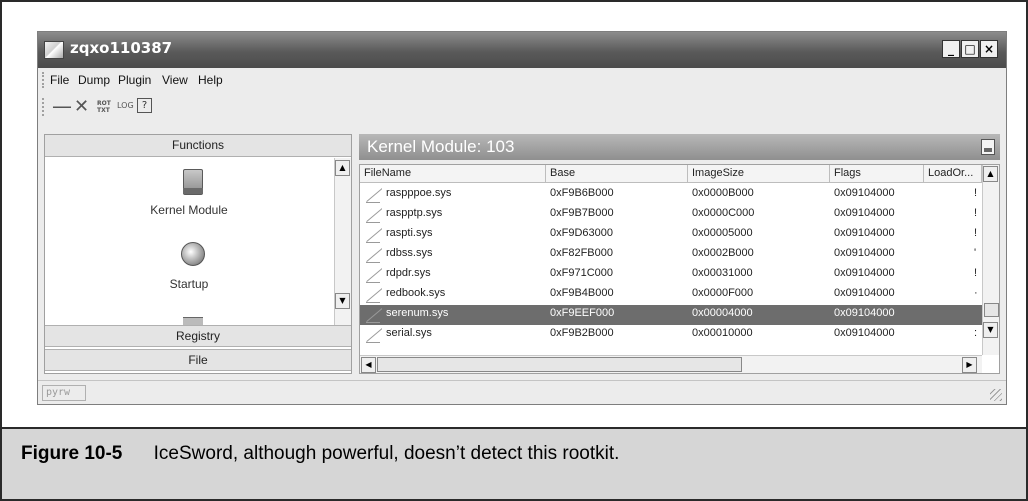 Image resolution: width=1028 pixels, height=501 pixels. I want to click on kernel-module-header: Kernel Module: 103, so click(679, 147).